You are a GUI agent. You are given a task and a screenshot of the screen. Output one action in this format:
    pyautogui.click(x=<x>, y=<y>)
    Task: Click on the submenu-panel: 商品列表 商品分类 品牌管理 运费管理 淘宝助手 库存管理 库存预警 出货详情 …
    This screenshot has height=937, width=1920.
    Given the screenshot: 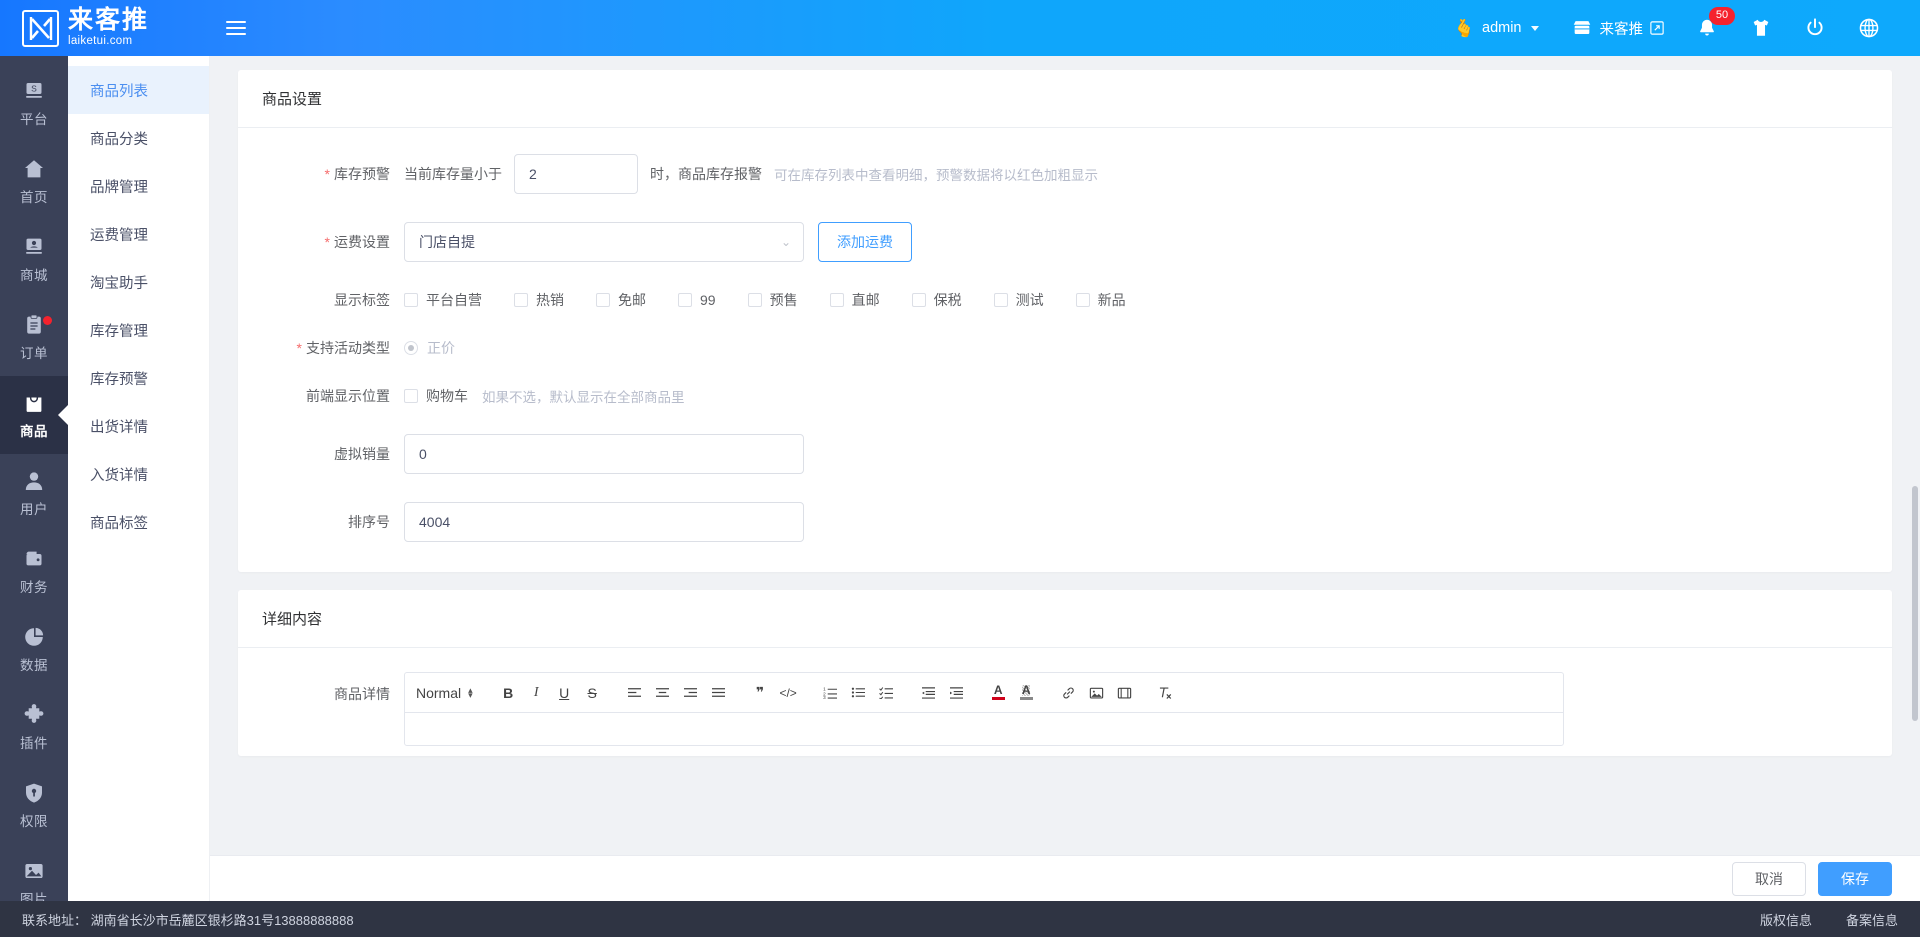 What is the action you would take?
    pyautogui.click(x=139, y=496)
    